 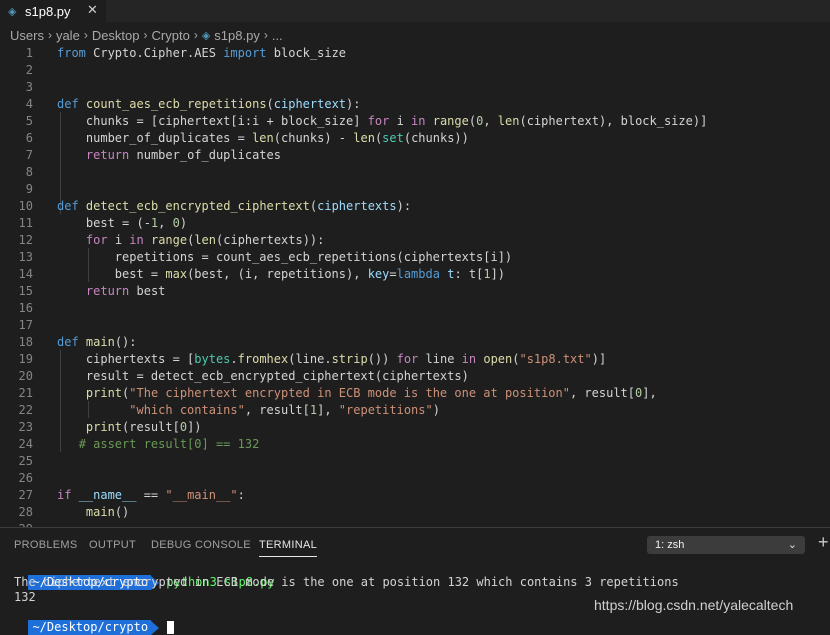 What do you see at coordinates (97, 342) in the screenshot?
I see `code-text: def main():` at bounding box center [97, 342].